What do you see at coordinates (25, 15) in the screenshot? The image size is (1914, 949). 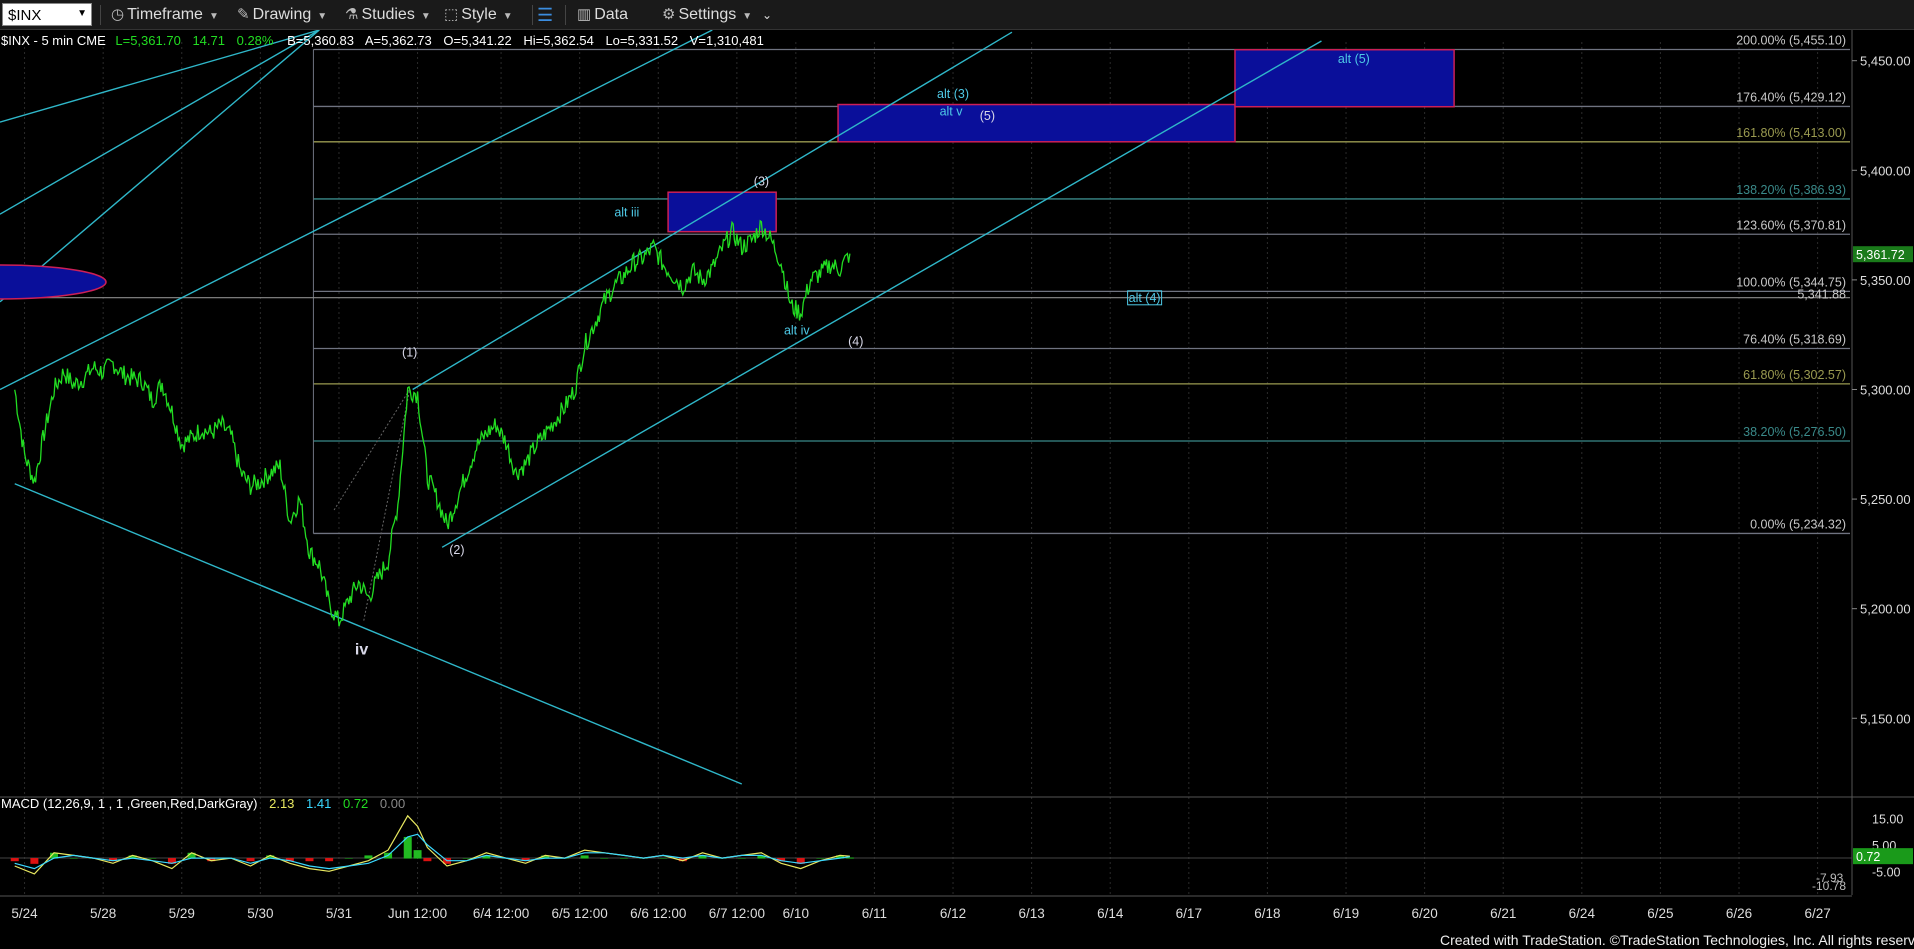 I see `symbol-text: $INX` at bounding box center [25, 15].